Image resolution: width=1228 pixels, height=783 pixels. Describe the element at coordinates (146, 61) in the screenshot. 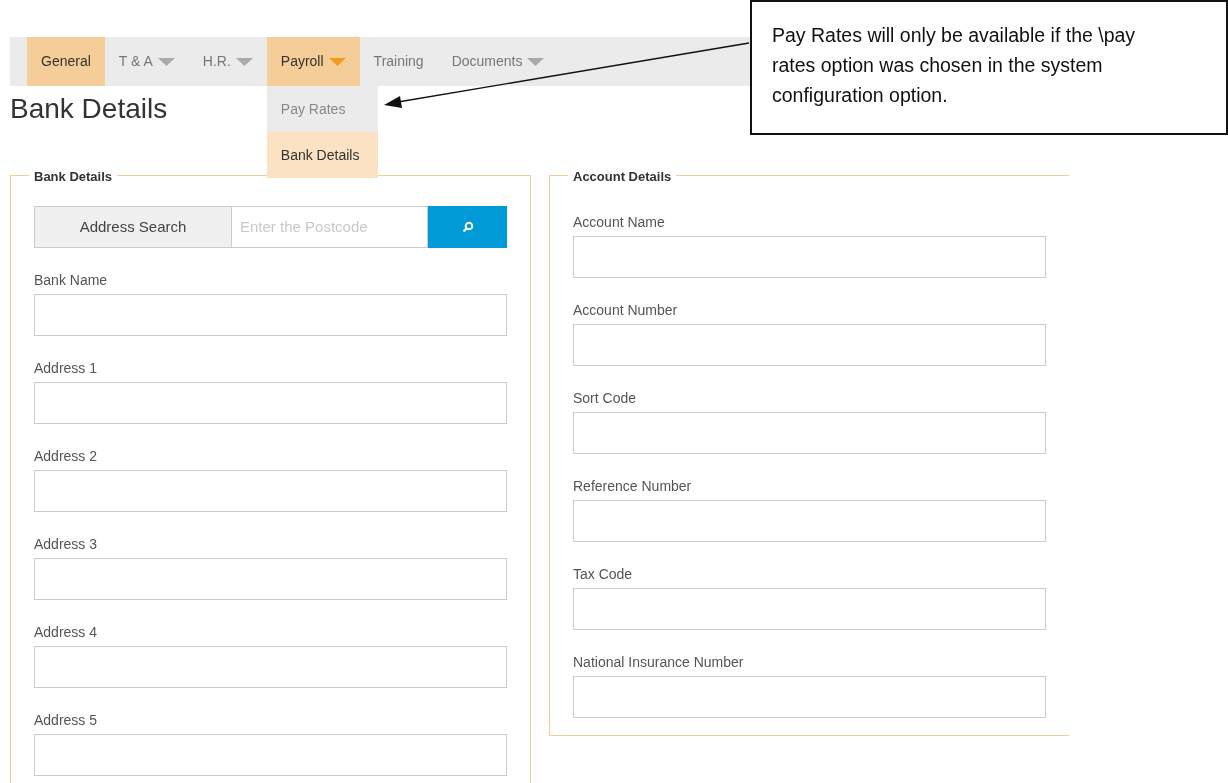

I see `nav-tab: T & A` at that location.